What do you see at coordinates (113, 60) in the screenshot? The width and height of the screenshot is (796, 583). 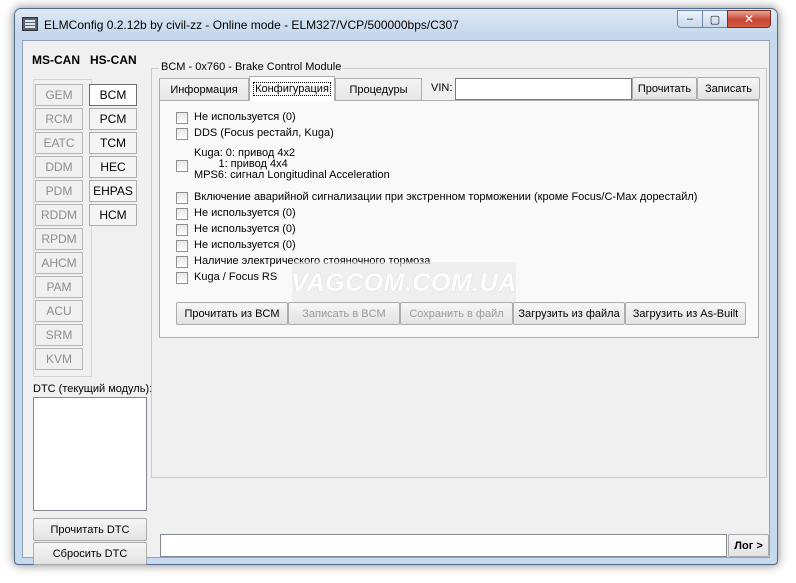 I see `hs-can-header: HS-CAN` at bounding box center [113, 60].